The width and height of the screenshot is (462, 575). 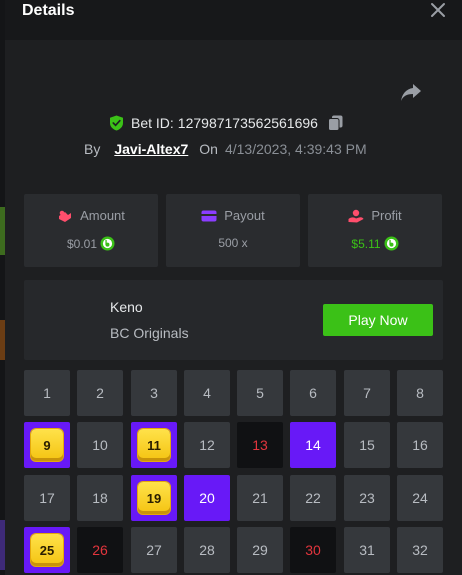 I want to click on keno-cell-6: 6, so click(x=313, y=393).